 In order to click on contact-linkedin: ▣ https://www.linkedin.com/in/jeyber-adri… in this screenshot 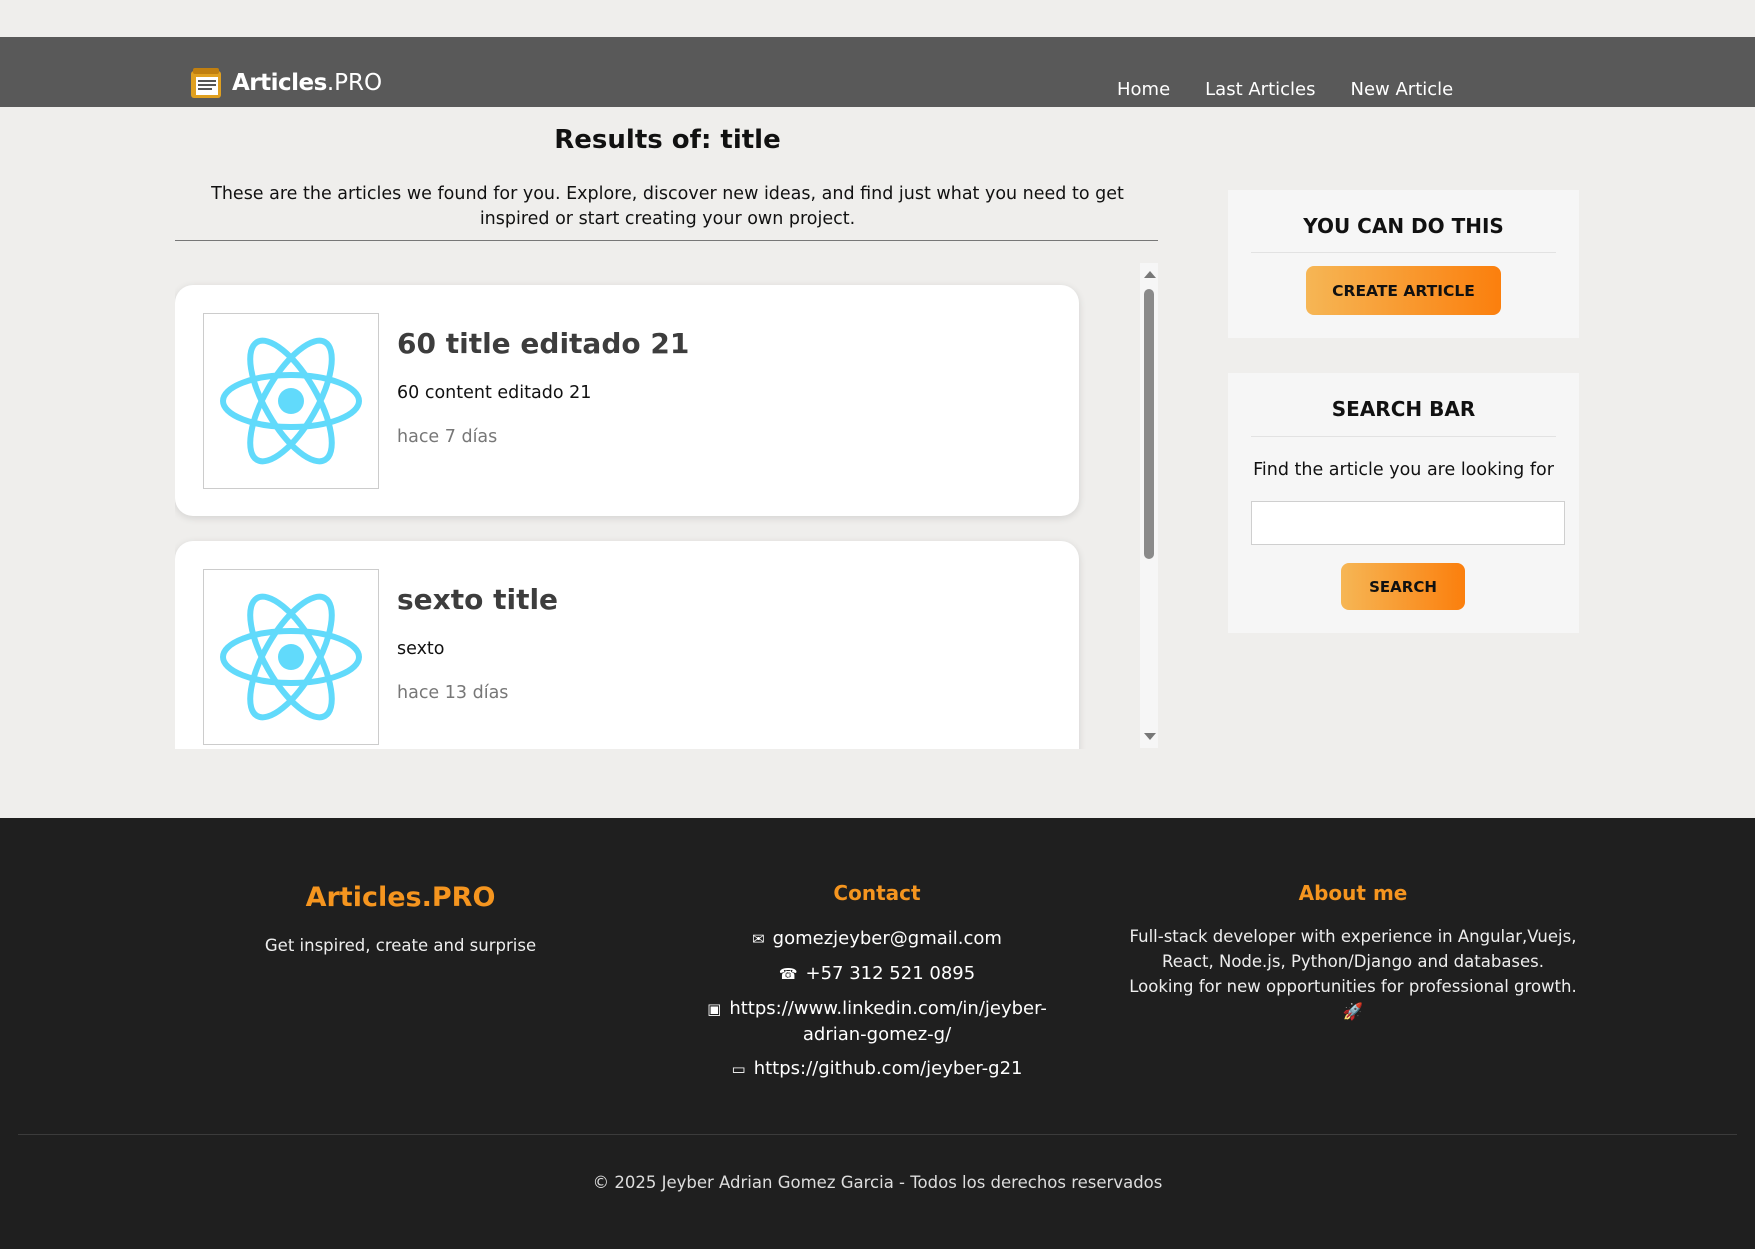, I will do `click(877, 1021)`.